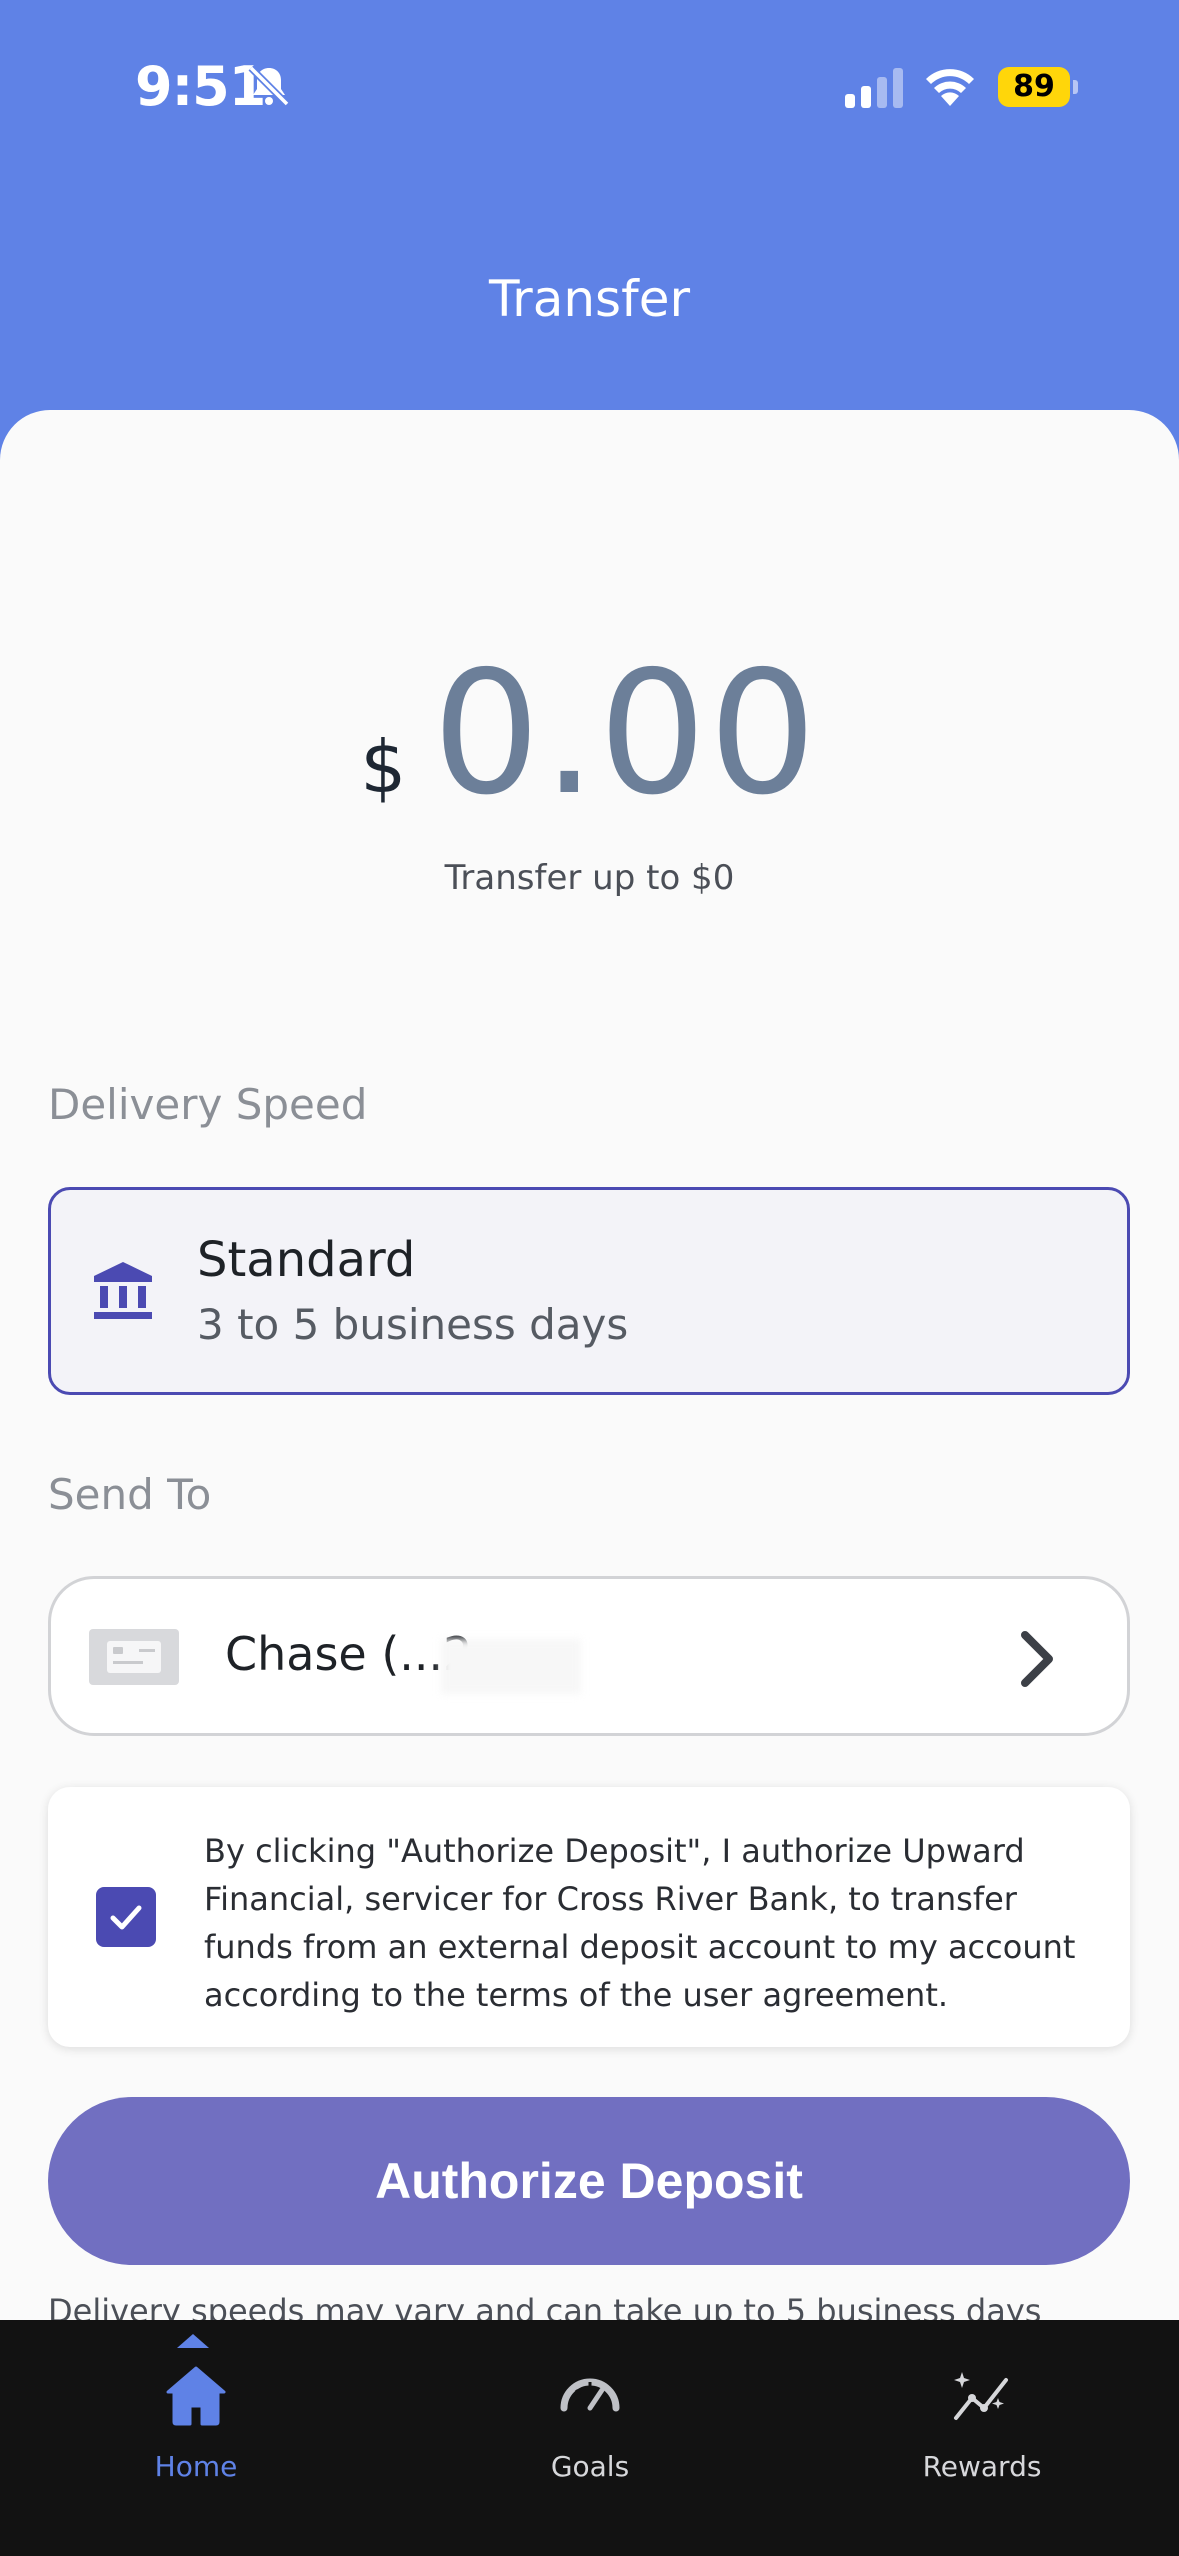 This screenshot has height=2556, width=1179. I want to click on active-tab-indicator, so click(193, 2341).